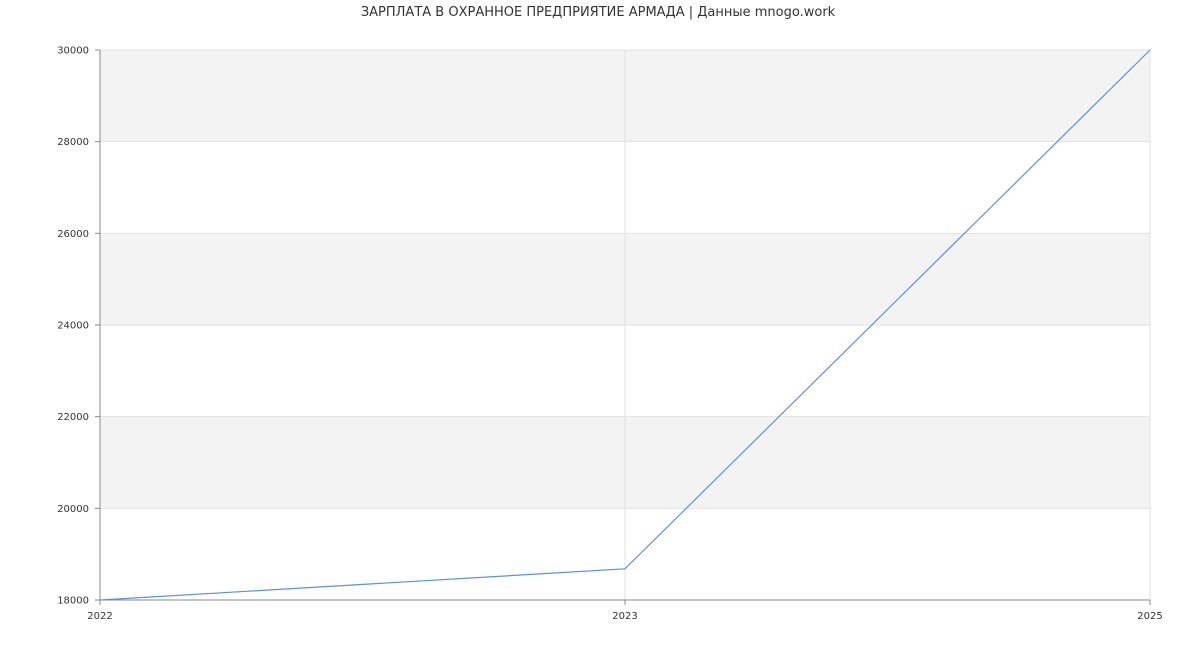 This screenshot has height=650, width=1200. I want to click on x-tick-label: 2022, so click(99, 616).